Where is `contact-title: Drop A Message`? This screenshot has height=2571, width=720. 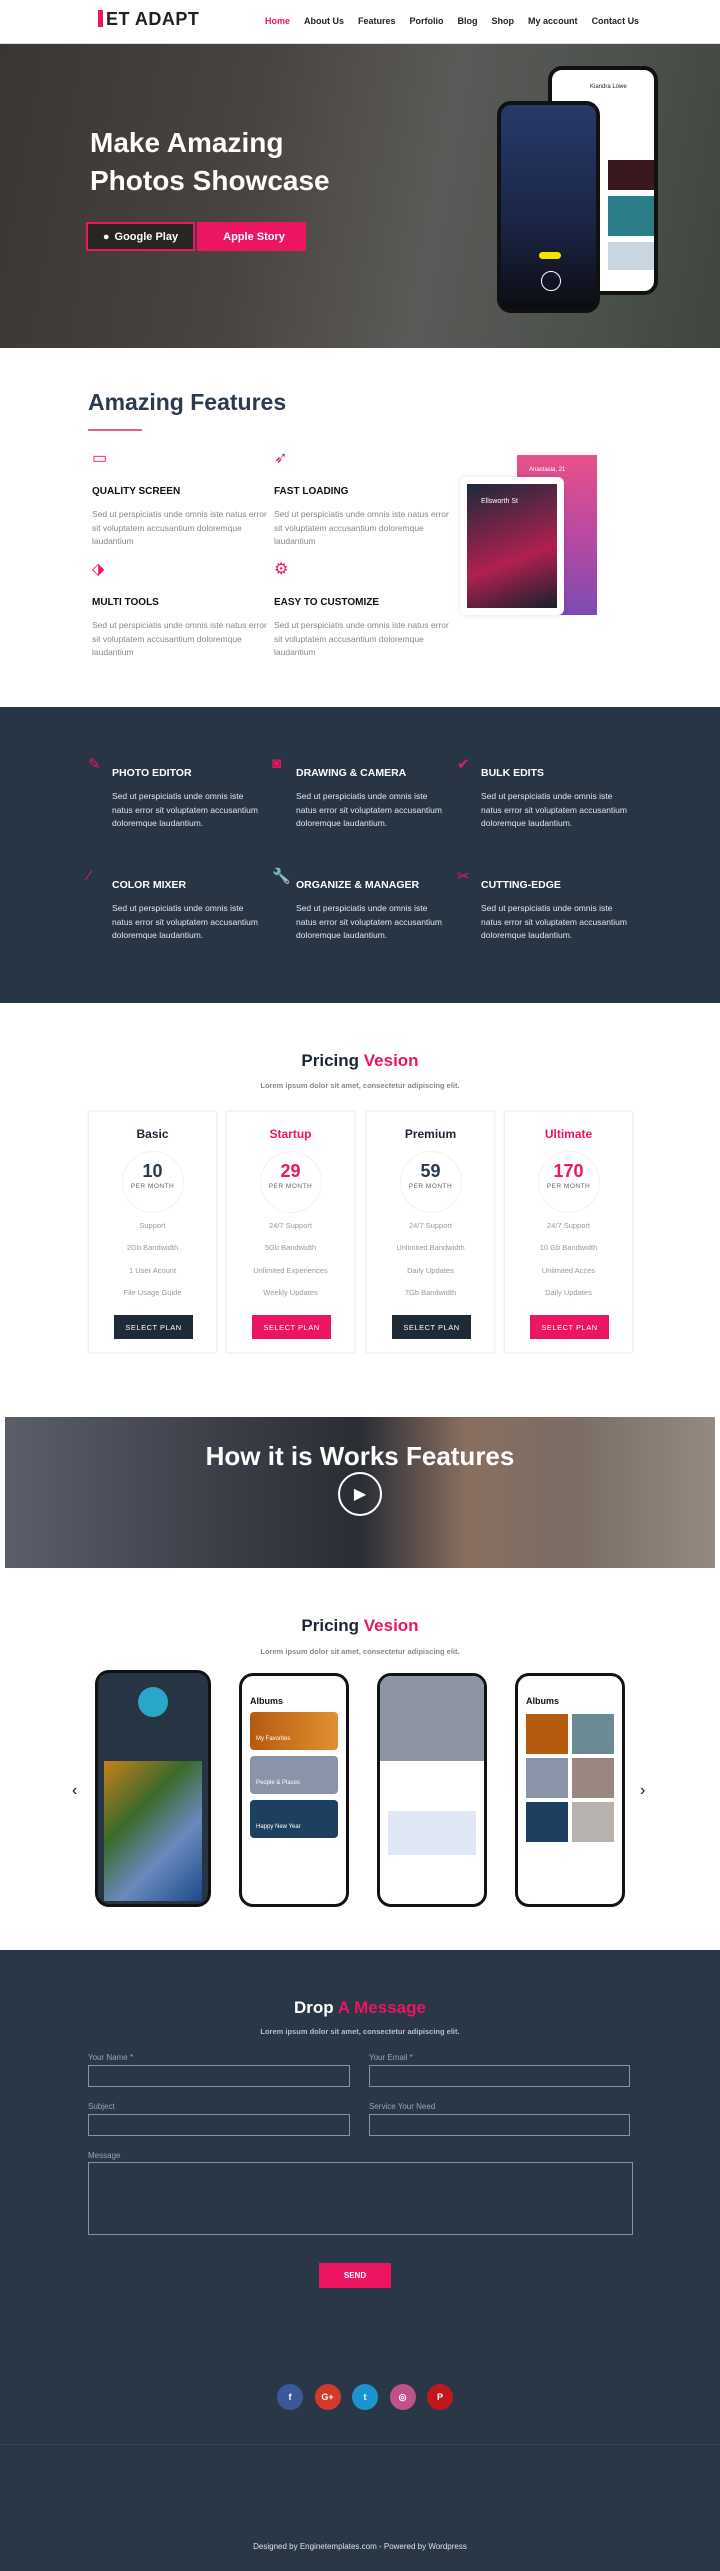 contact-title: Drop A Message is located at coordinates (360, 2007).